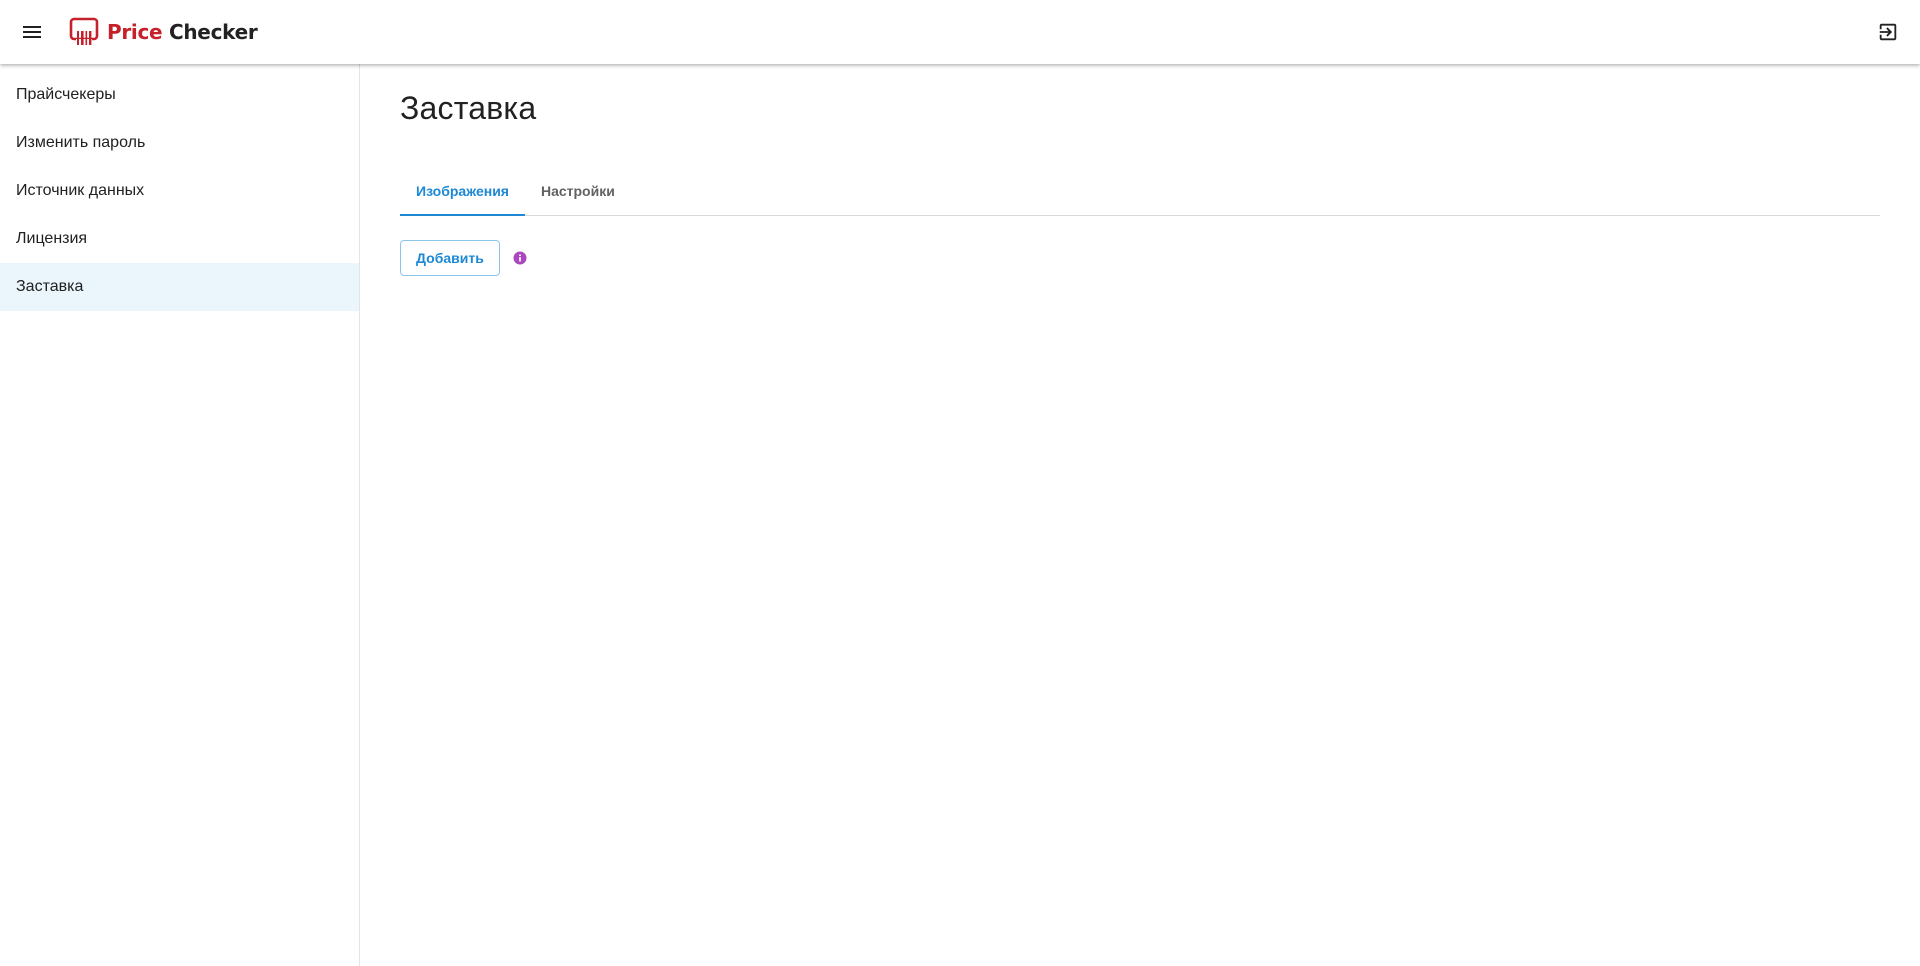  I want to click on logo-text-checker: Checker, so click(213, 32).